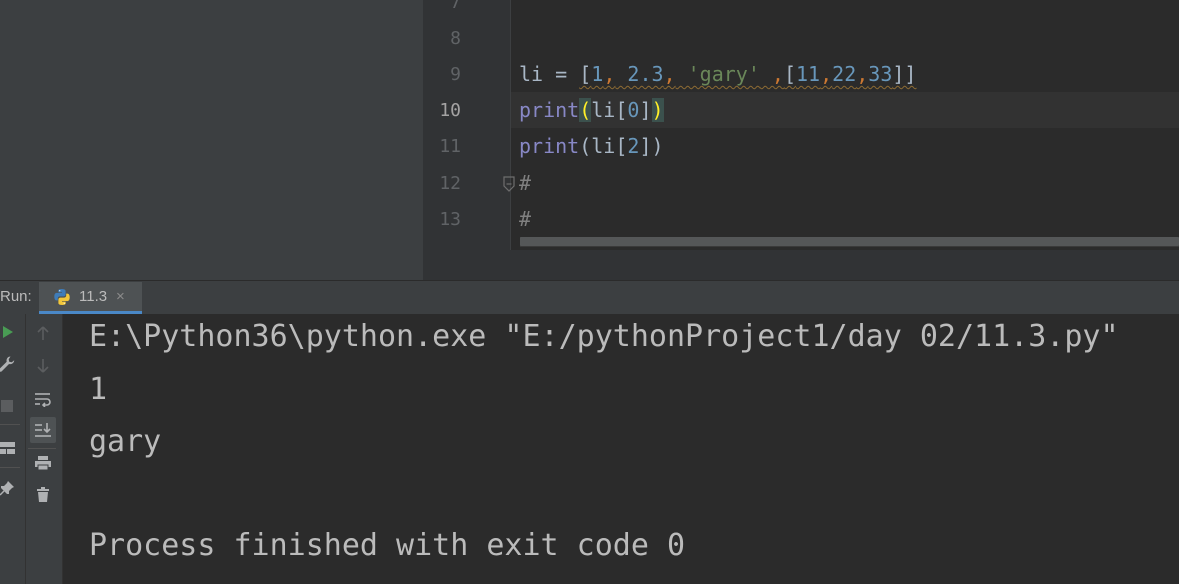 This screenshot has height=584, width=1179. What do you see at coordinates (450, 183) in the screenshot?
I see `line-number: 12` at bounding box center [450, 183].